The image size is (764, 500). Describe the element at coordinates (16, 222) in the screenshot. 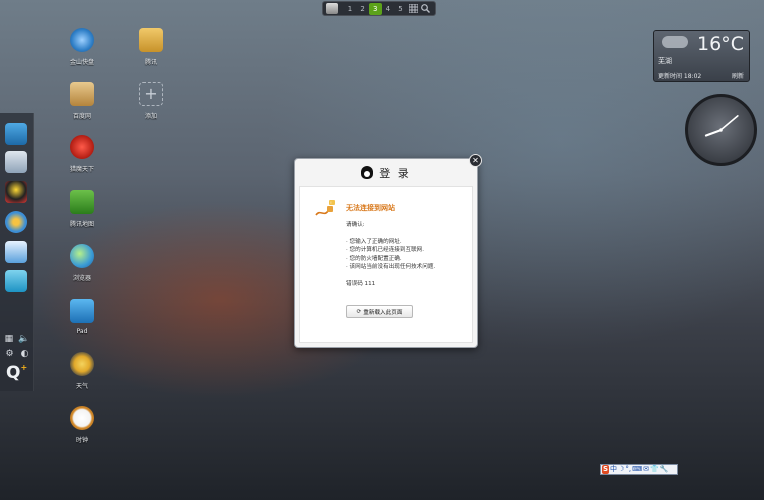

I see `browser-icon` at that location.